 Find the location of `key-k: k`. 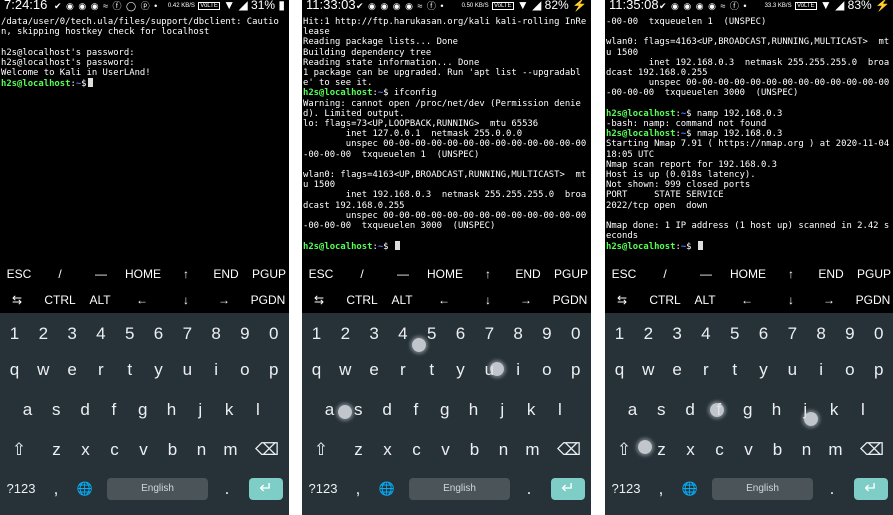

key-k: k is located at coordinates (531, 410).